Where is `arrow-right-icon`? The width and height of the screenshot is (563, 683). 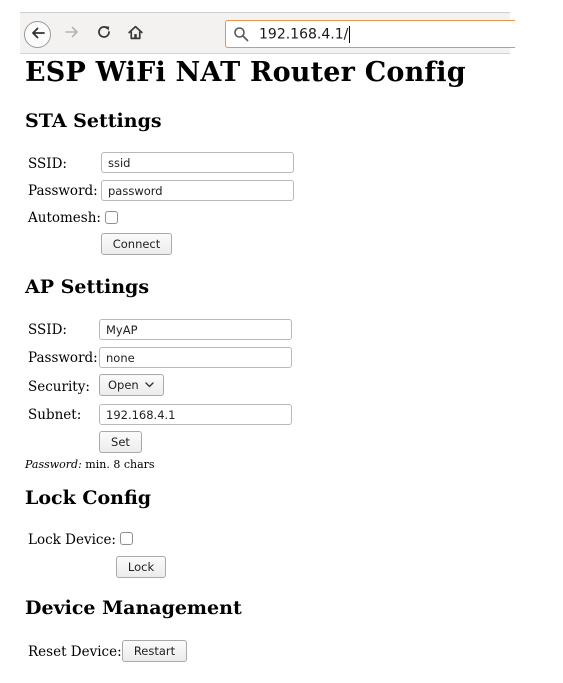
arrow-right-icon is located at coordinates (72, 34).